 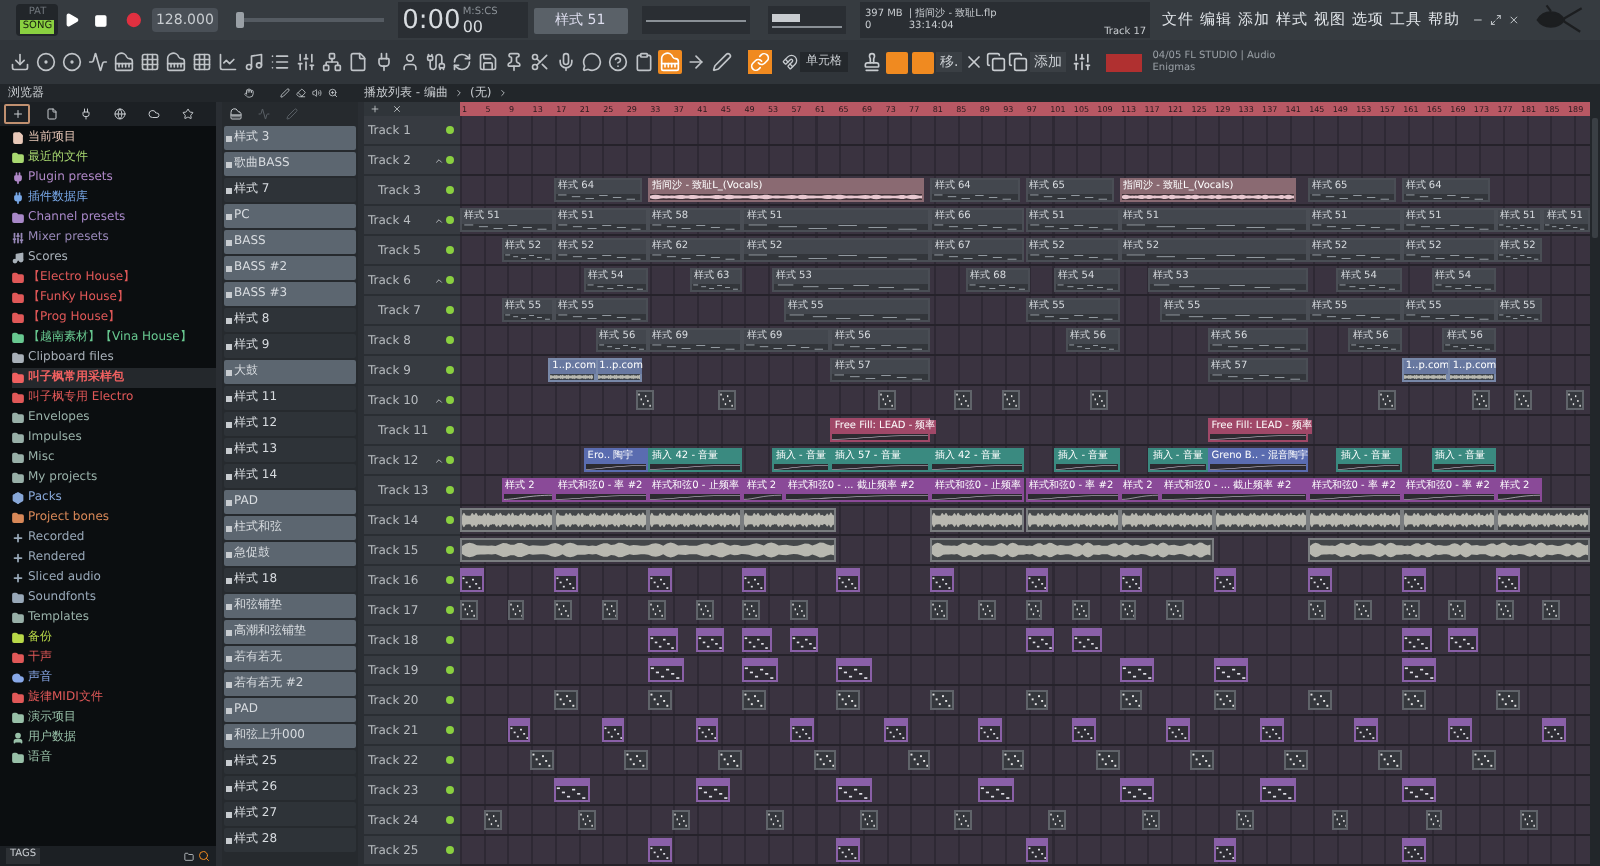 I want to click on time-centiseconds: 00, so click(x=473, y=28).